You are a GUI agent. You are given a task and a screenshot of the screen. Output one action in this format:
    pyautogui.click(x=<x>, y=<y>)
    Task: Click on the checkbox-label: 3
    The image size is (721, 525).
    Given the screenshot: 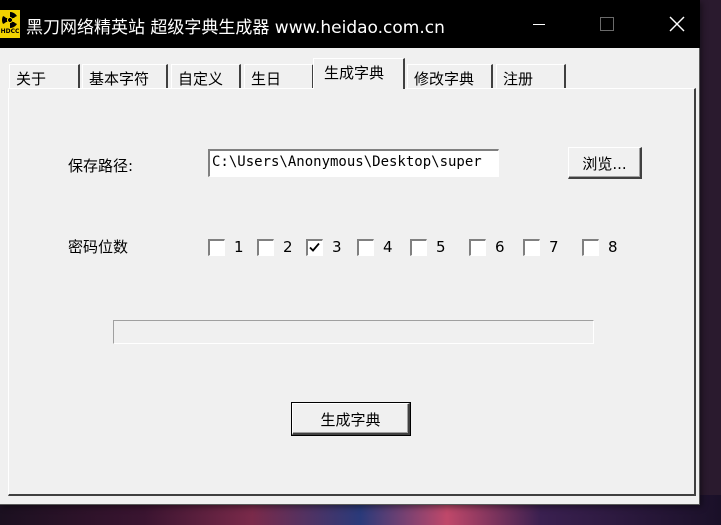 What is the action you would take?
    pyautogui.click(x=337, y=247)
    